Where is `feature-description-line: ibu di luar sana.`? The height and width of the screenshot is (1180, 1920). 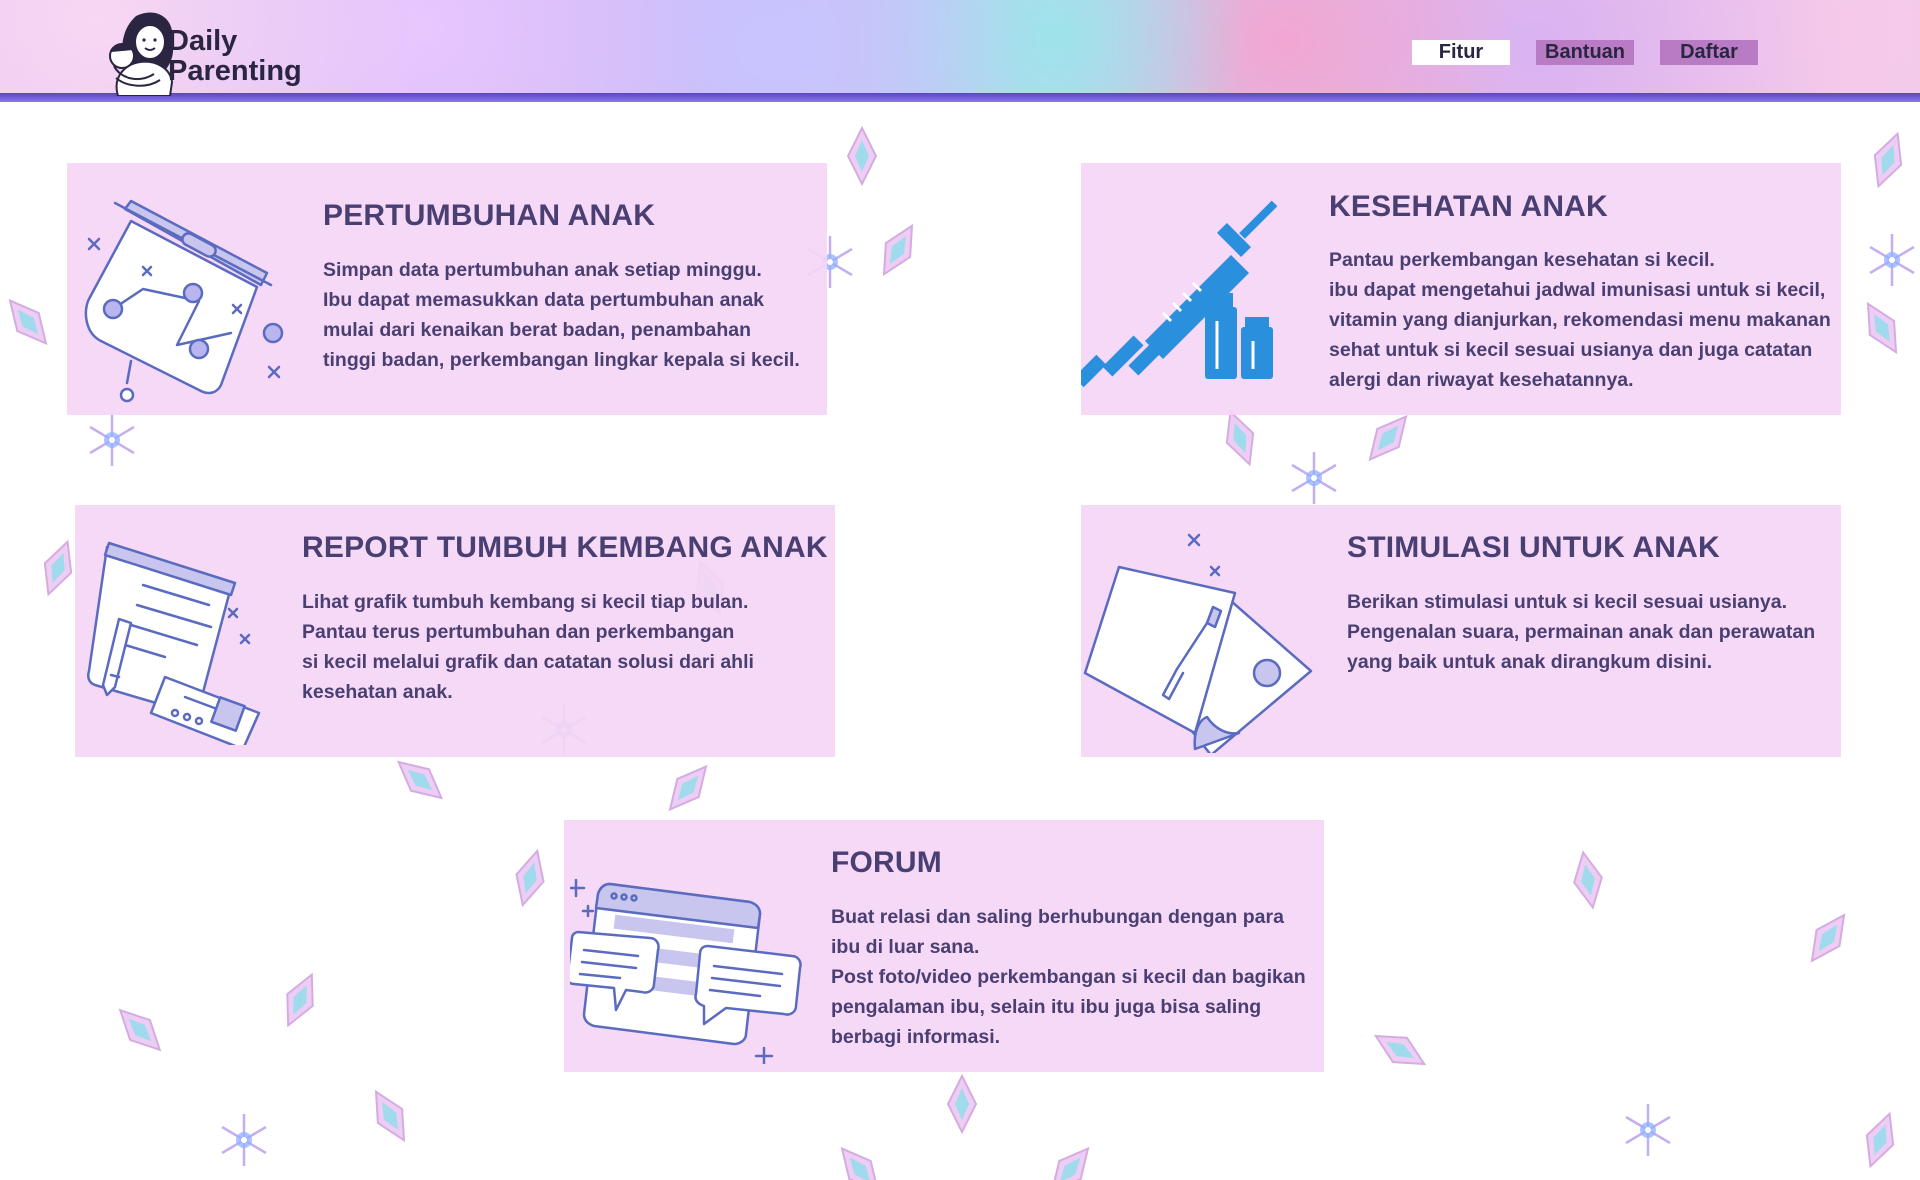 feature-description-line: ibu di luar sana. is located at coordinates (905, 947).